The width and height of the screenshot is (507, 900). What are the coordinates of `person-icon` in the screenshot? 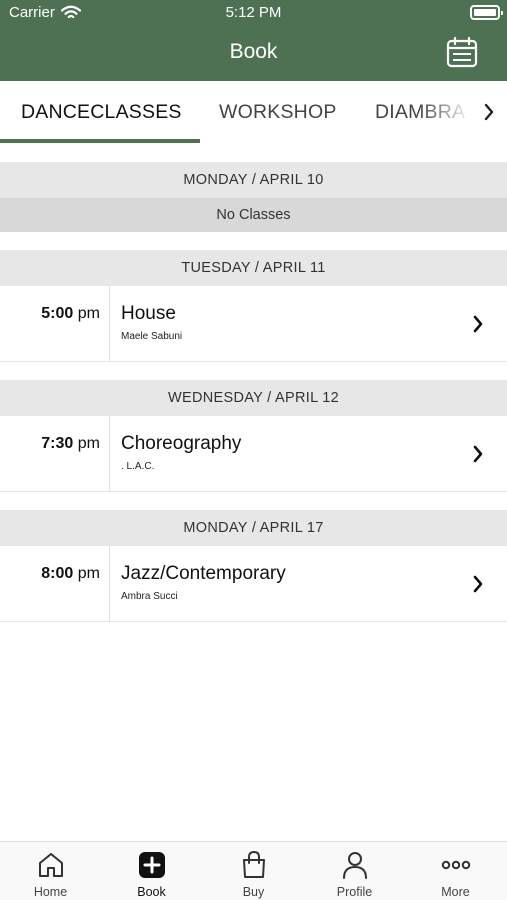 It's located at (355, 865).